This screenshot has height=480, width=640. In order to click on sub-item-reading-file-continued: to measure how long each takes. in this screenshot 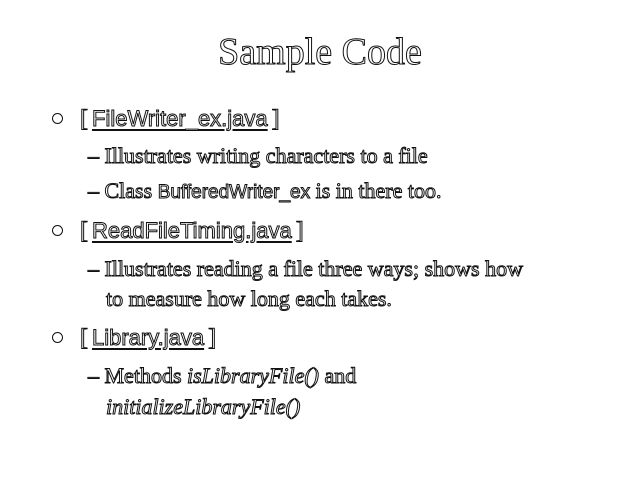, I will do `click(249, 299)`.